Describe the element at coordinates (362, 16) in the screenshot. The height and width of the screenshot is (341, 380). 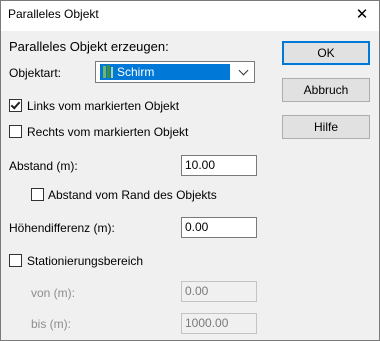
I see `close-icon: ✕` at that location.